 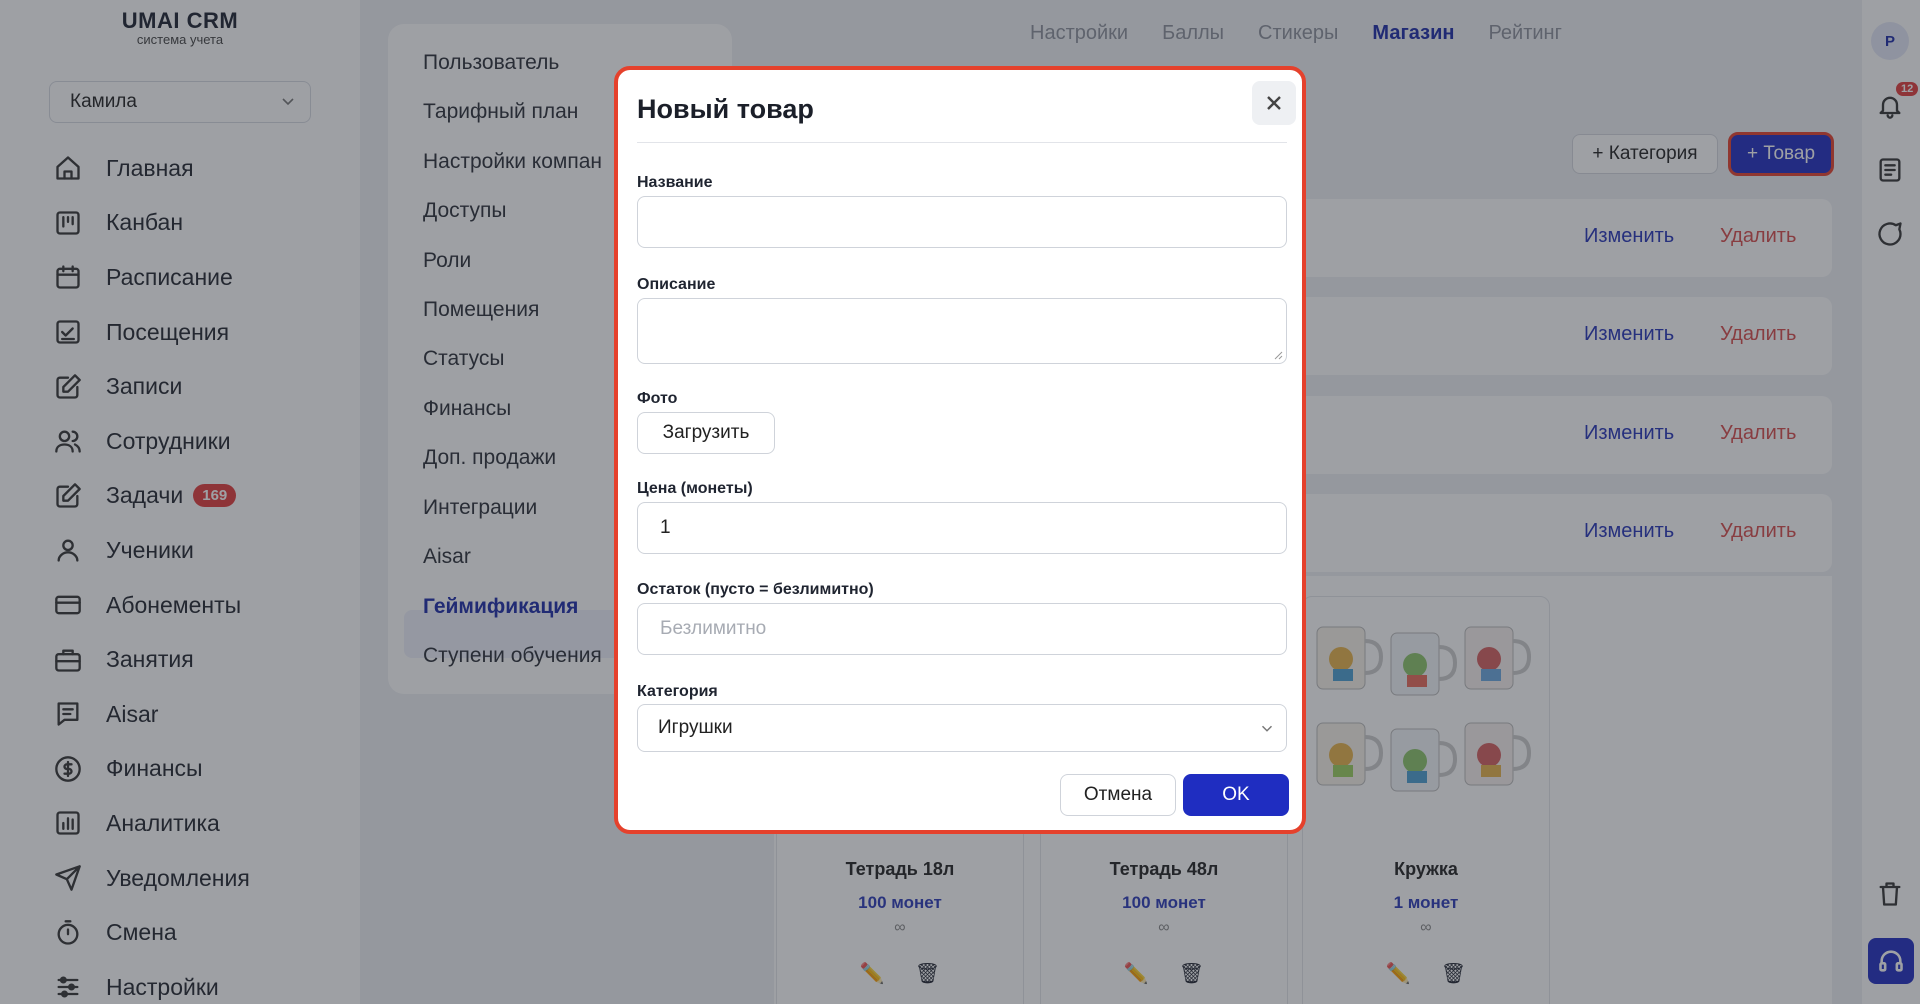 I want to click on name-field, so click(x=962, y=222).